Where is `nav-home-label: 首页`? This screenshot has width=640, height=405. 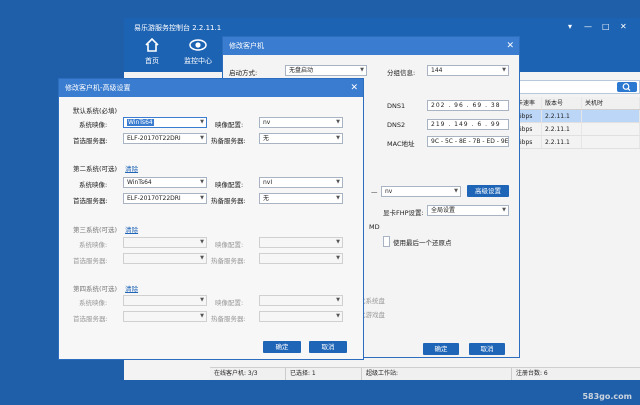 nav-home-label: 首页 is located at coordinates (152, 61).